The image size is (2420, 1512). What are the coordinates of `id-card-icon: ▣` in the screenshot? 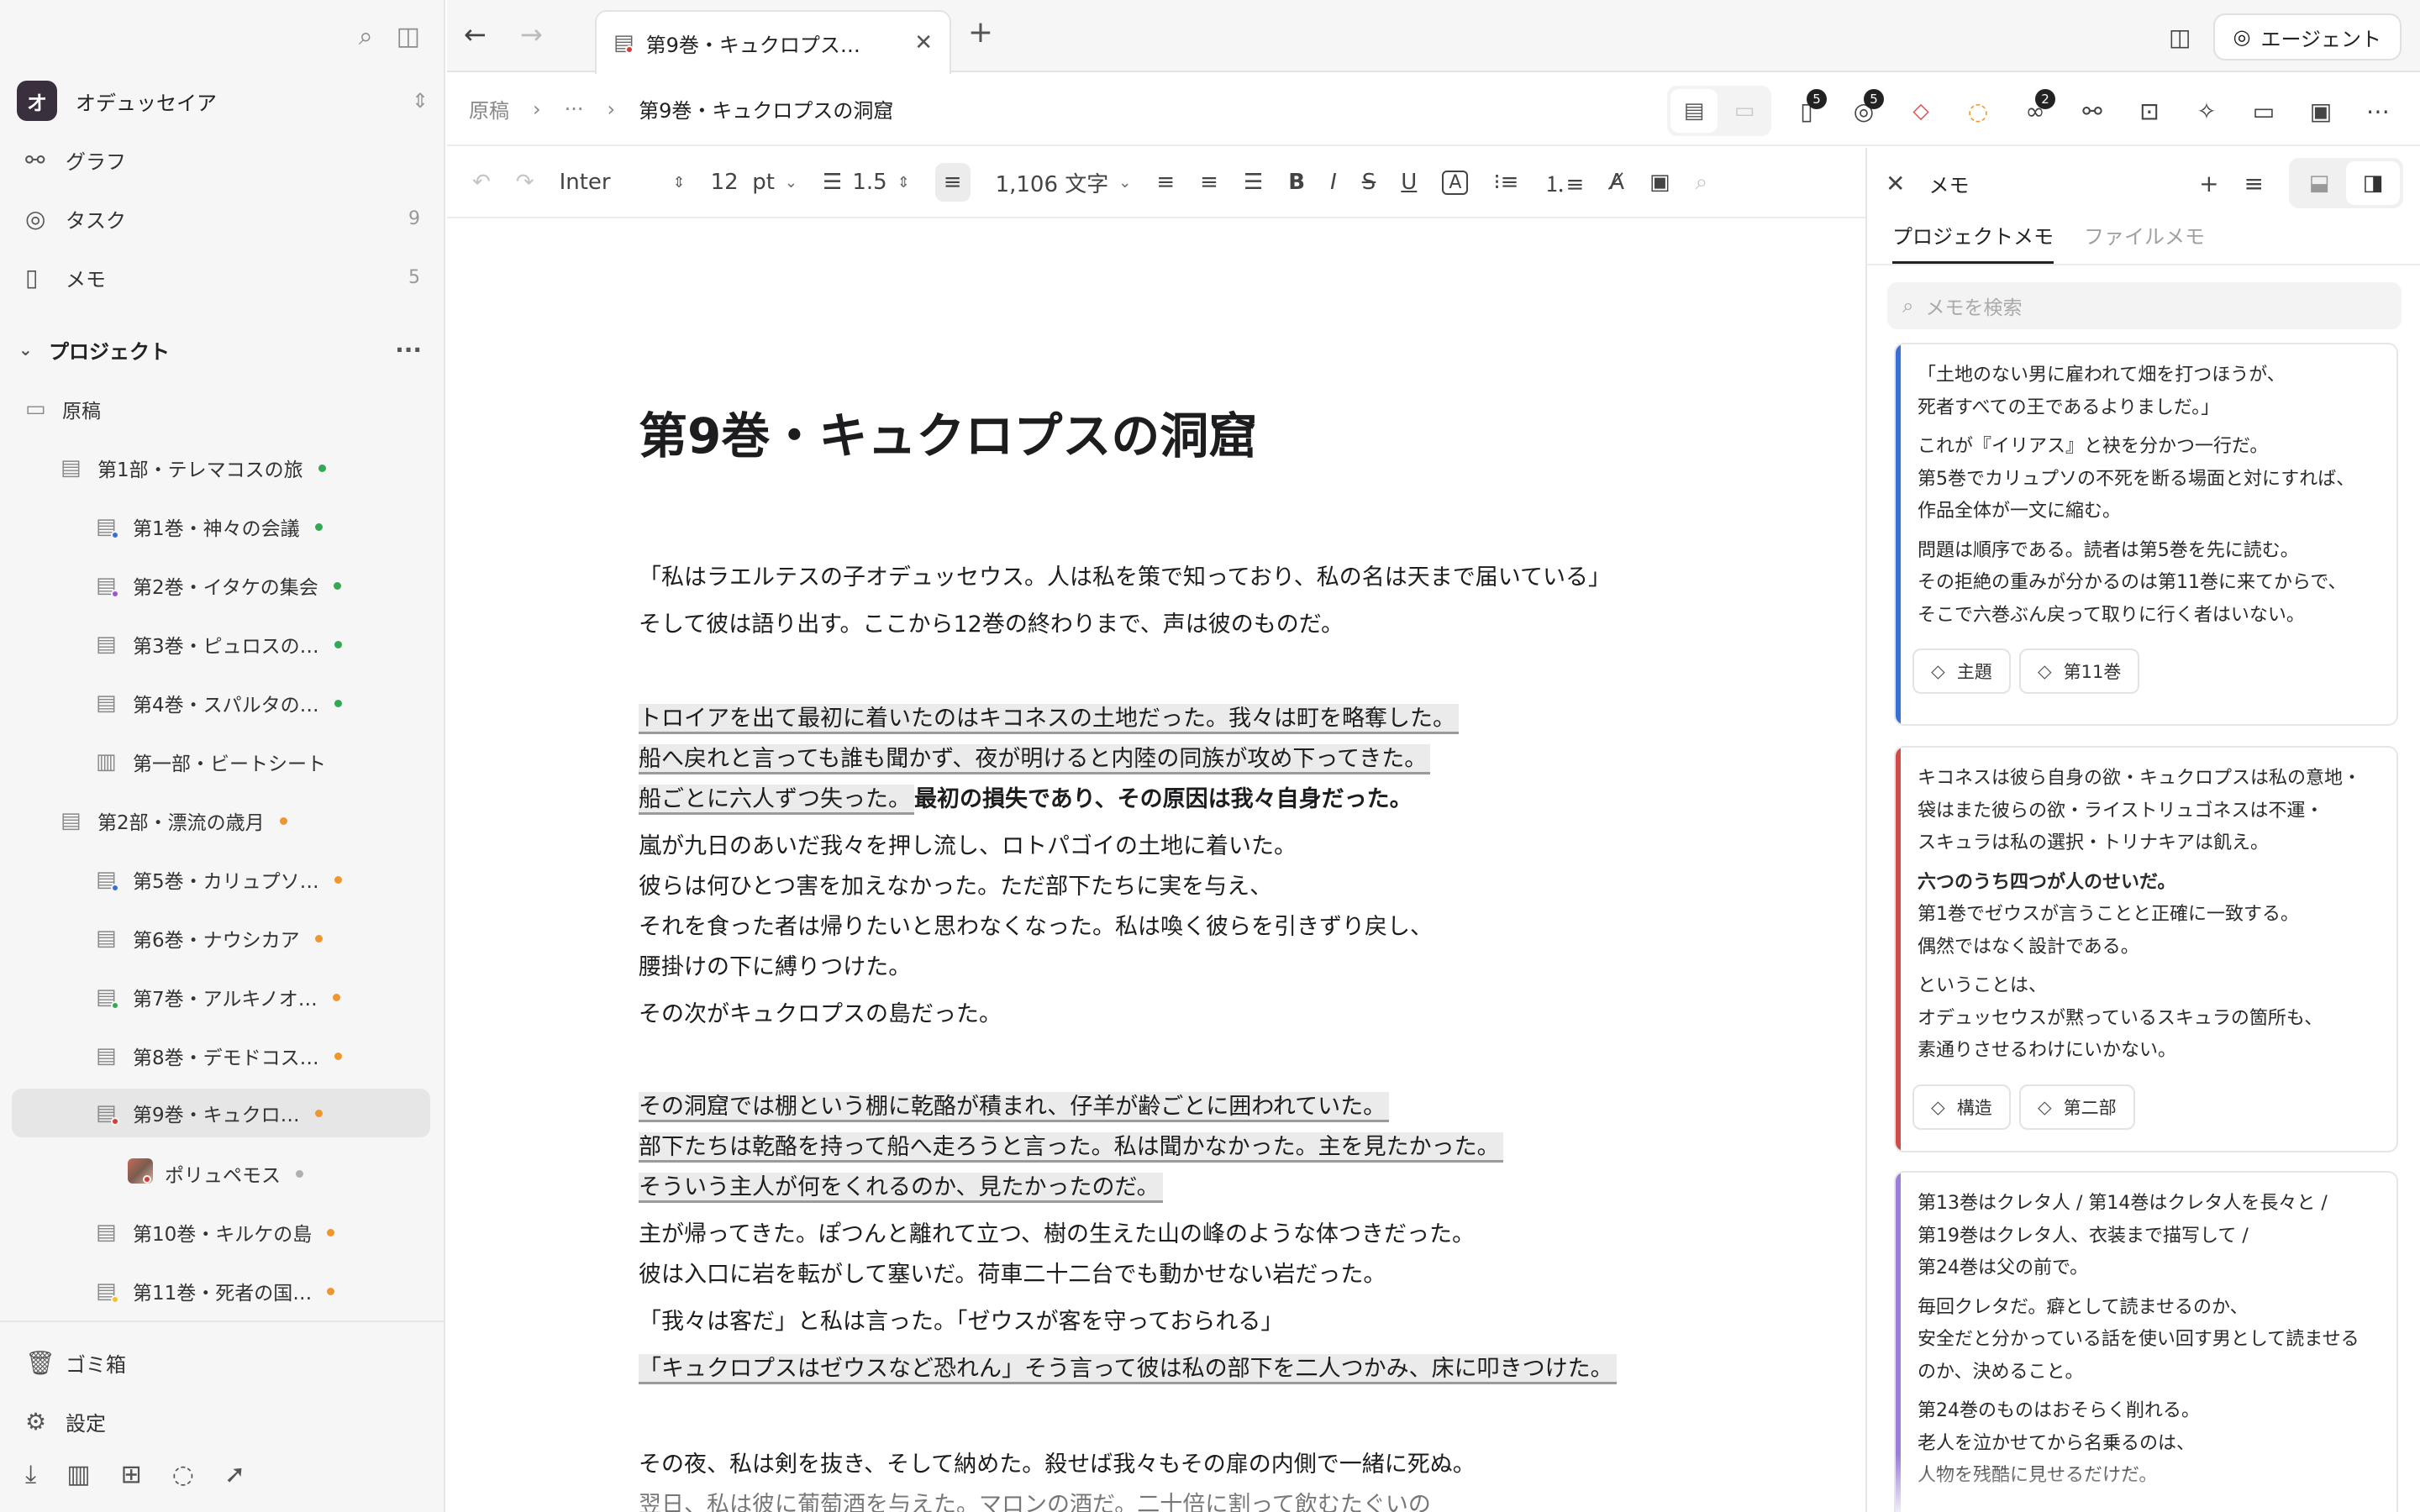 It's located at (2321, 111).